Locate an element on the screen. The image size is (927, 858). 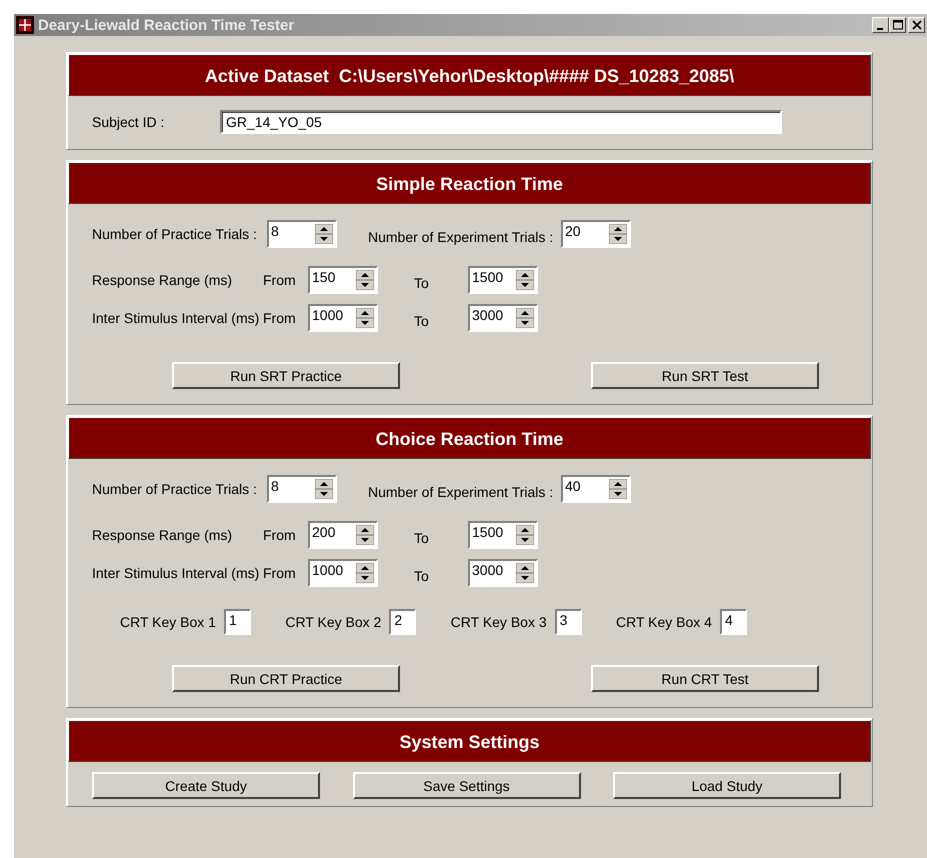
close-icon is located at coordinates (917, 25).